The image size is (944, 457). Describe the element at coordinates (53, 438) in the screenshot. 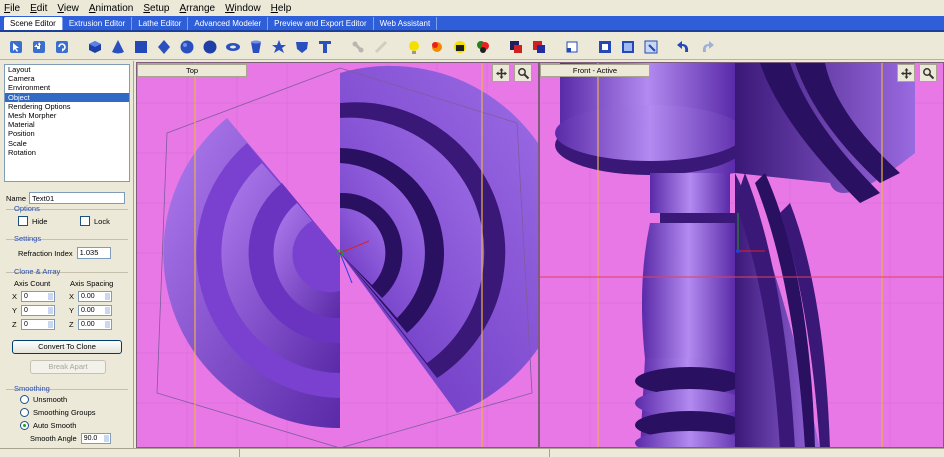

I see `smooth-angle-label: Smooth Angle` at that location.